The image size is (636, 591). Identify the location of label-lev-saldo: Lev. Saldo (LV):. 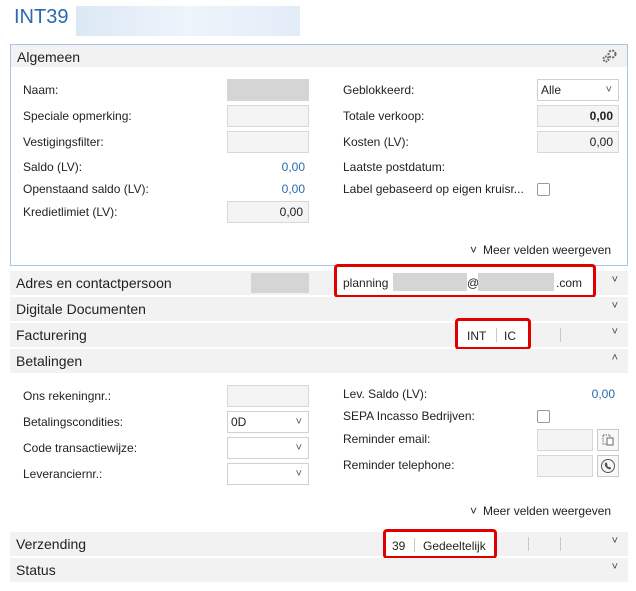
(385, 394).